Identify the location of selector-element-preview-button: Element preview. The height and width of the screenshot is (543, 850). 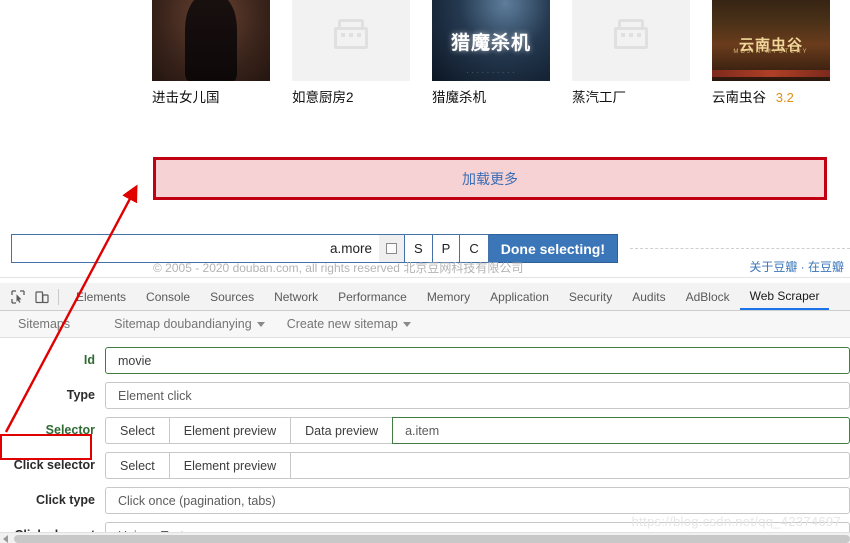
(229, 430).